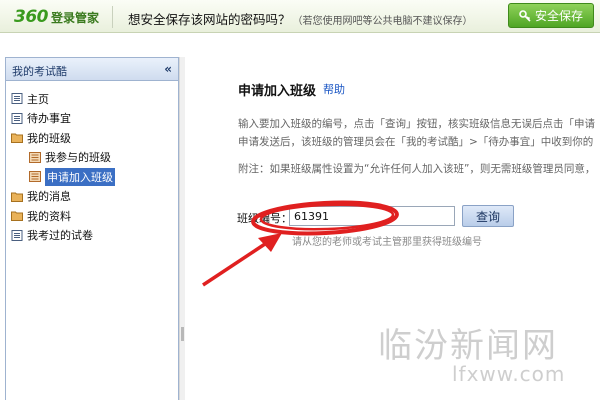 The width and height of the screenshot is (600, 400). I want to click on sidebar-item-label: 我考过的试卷, so click(60, 236).